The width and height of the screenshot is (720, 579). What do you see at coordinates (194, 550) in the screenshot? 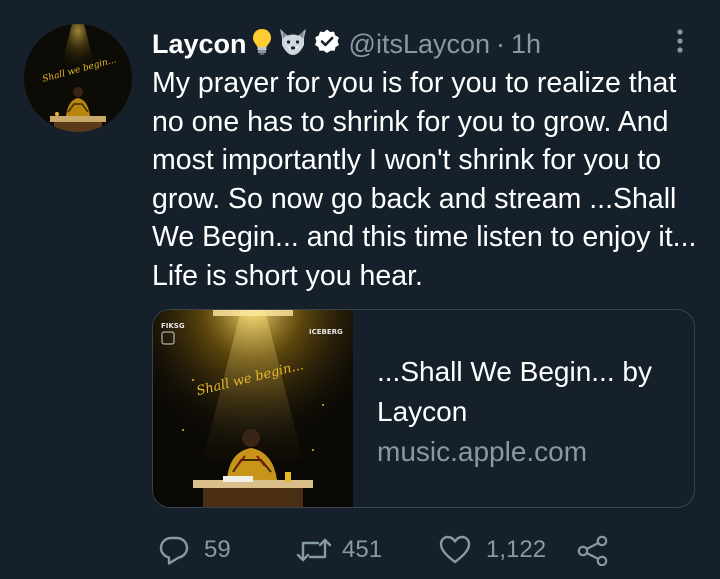
I see `reply-button: 59` at bounding box center [194, 550].